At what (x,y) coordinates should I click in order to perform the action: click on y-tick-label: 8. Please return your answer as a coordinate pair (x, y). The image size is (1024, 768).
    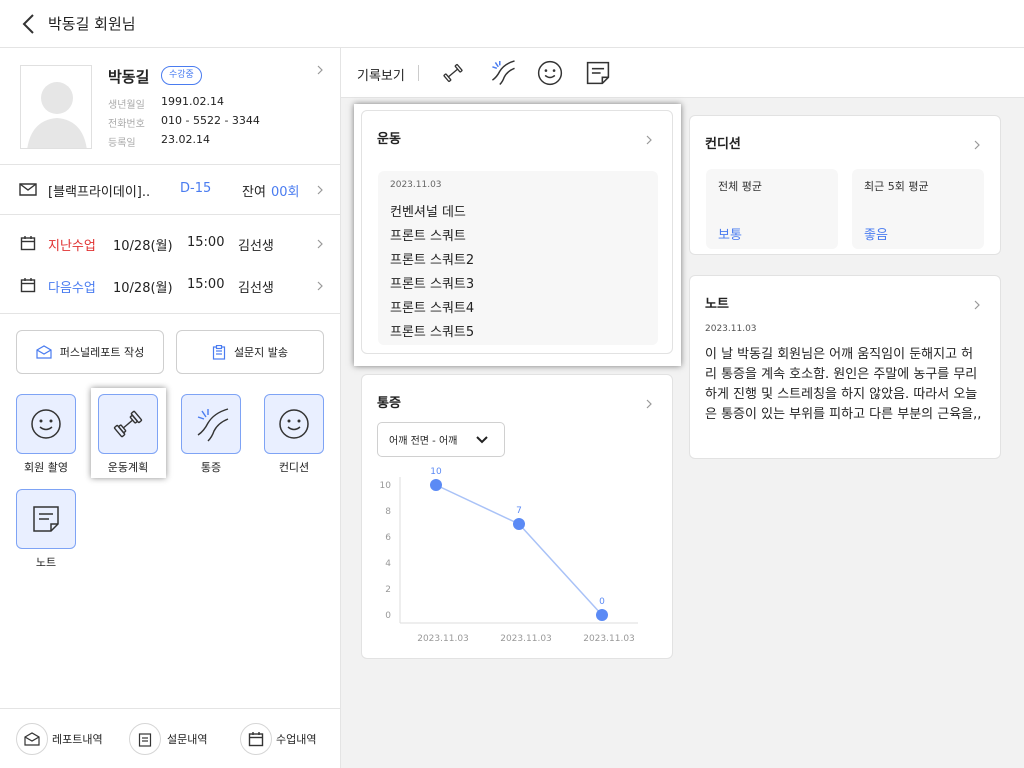
    Looking at the image, I should click on (388, 512).